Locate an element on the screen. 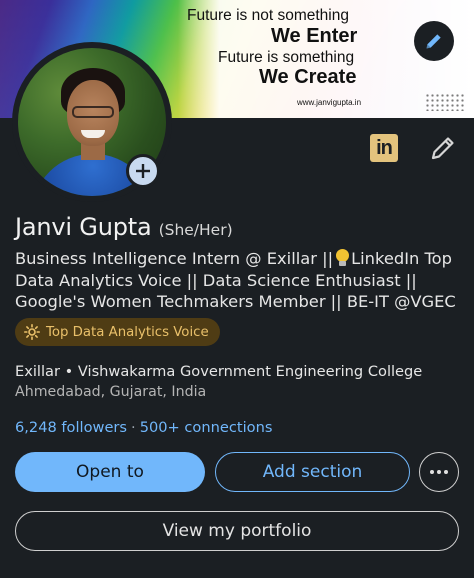  banner-quote-line-4: We Create is located at coordinates (308, 77).